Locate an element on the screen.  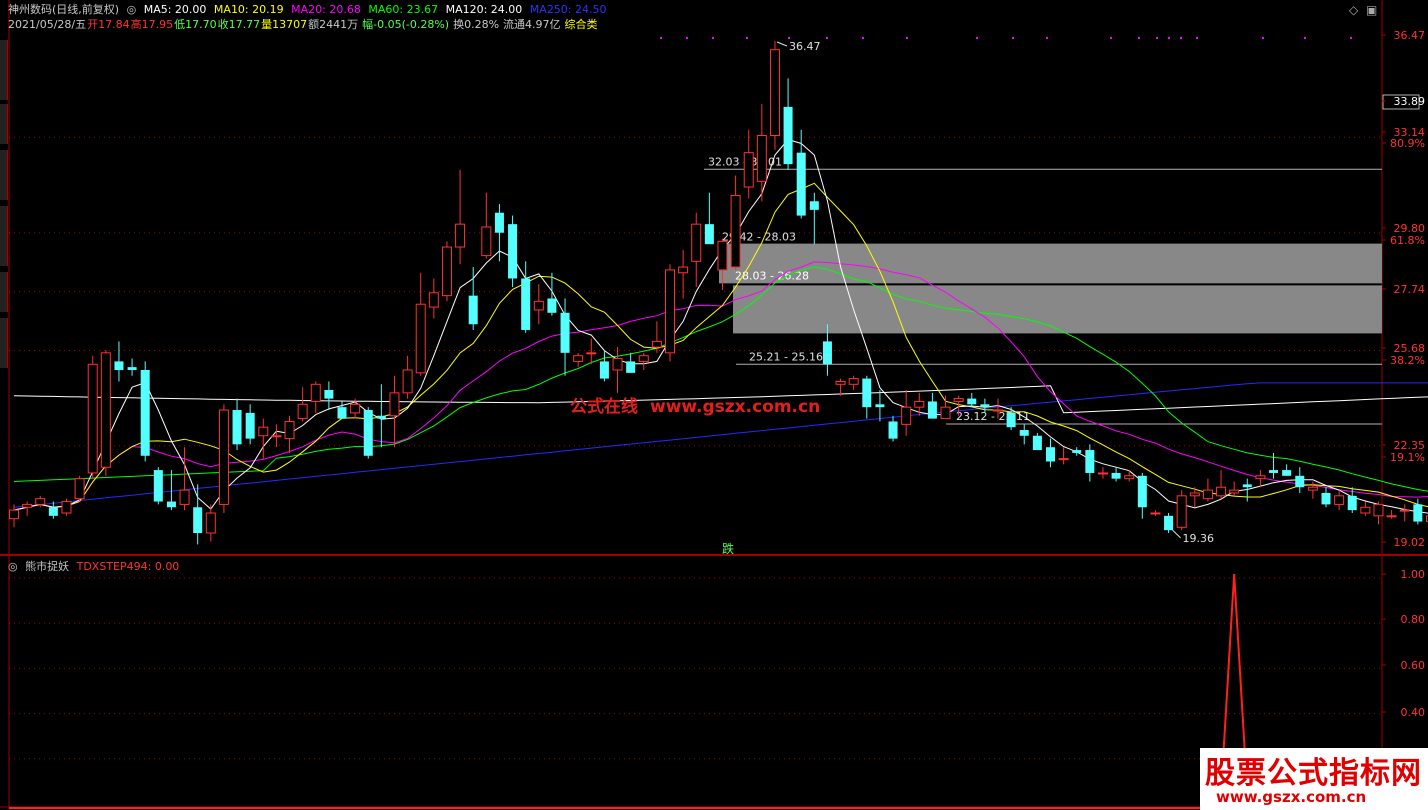
ma-toggle-icon: ◎ is located at coordinates (132, 9).